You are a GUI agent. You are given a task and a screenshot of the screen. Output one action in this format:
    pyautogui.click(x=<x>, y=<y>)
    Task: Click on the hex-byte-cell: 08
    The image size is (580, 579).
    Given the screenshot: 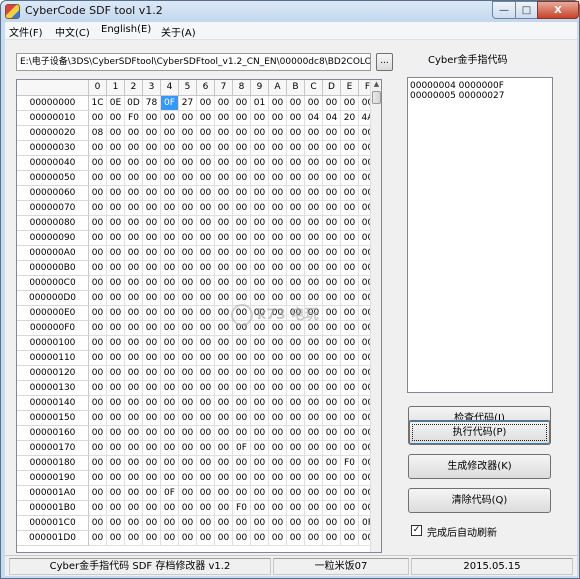 What is the action you would take?
    pyautogui.click(x=98, y=133)
    